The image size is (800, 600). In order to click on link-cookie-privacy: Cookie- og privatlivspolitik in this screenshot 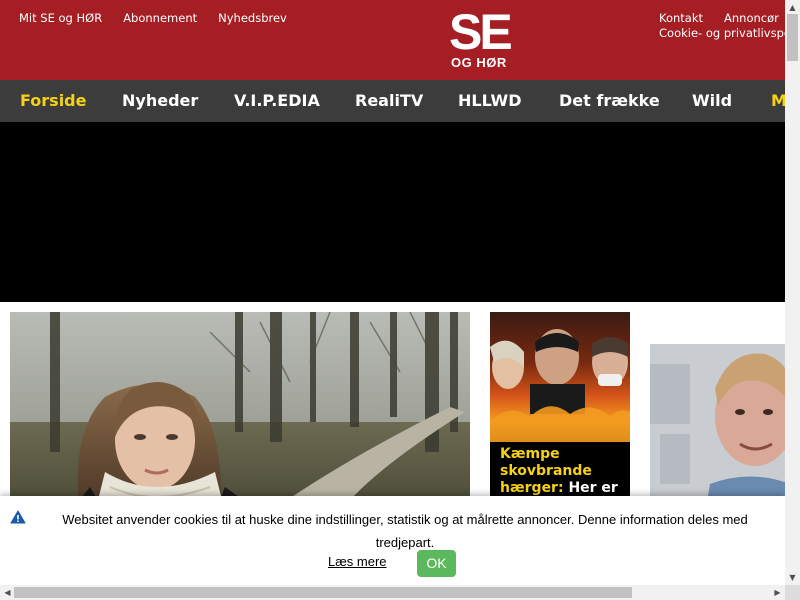, I will do `click(722, 33)`.